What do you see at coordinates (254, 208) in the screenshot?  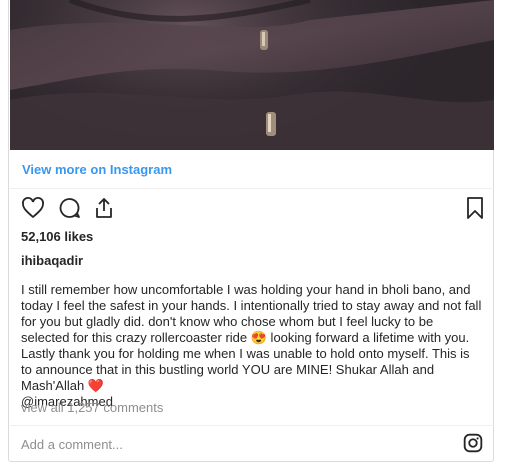 I see `action-bar` at bounding box center [254, 208].